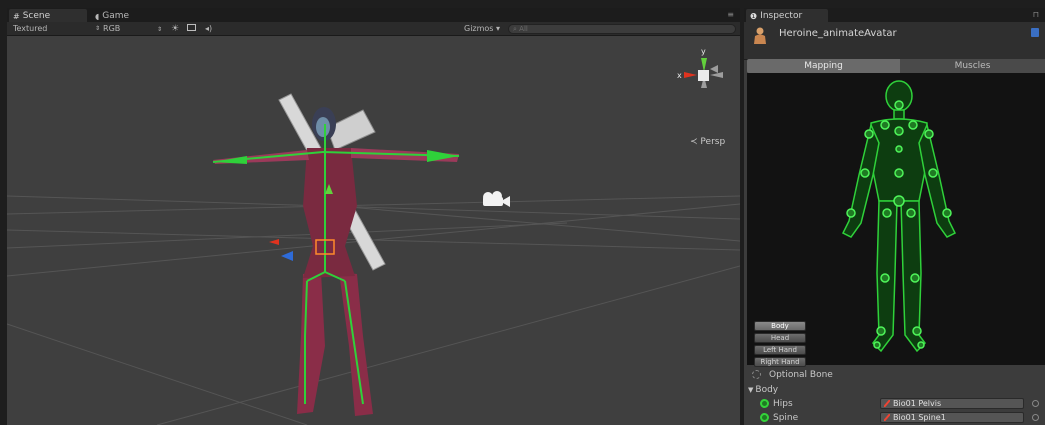 This screenshot has width=1045, height=425. I want to click on lock-icon: ⊓, so click(1036, 14).